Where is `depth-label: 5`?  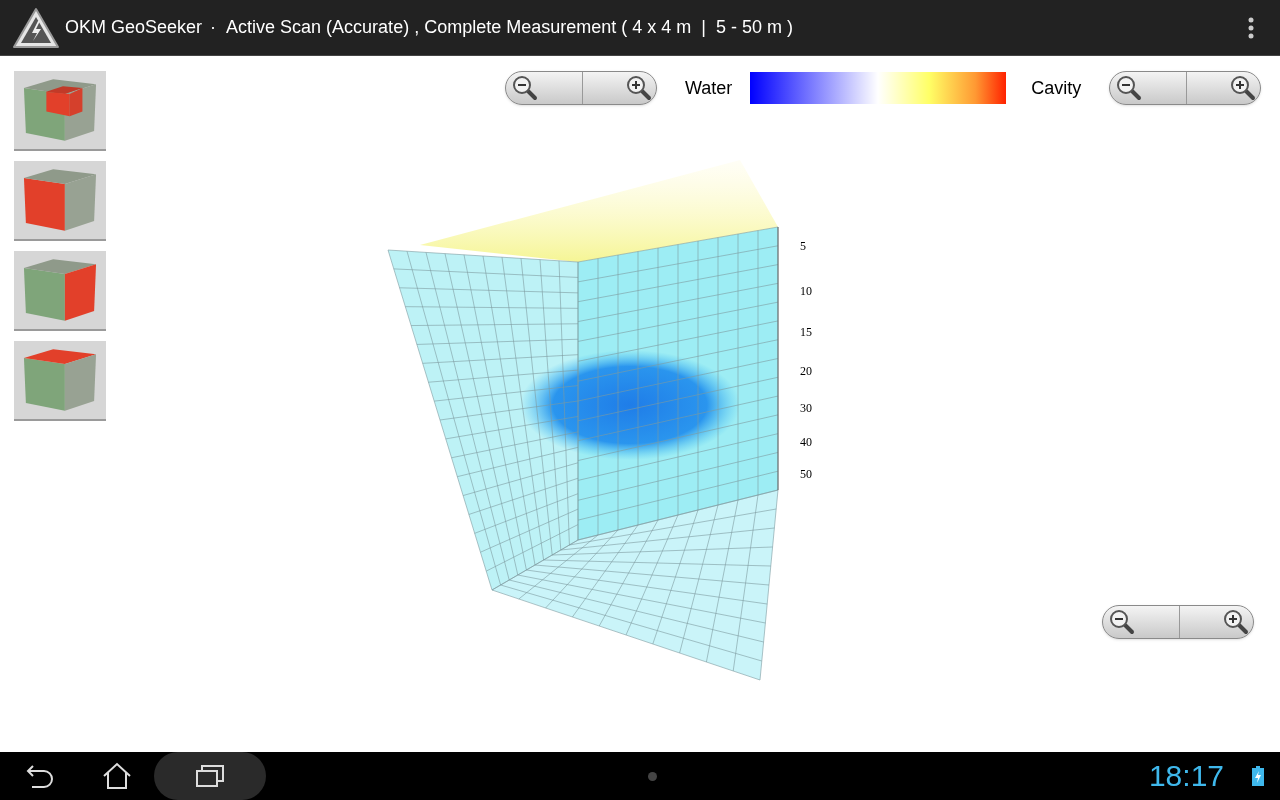 depth-label: 5 is located at coordinates (803, 246).